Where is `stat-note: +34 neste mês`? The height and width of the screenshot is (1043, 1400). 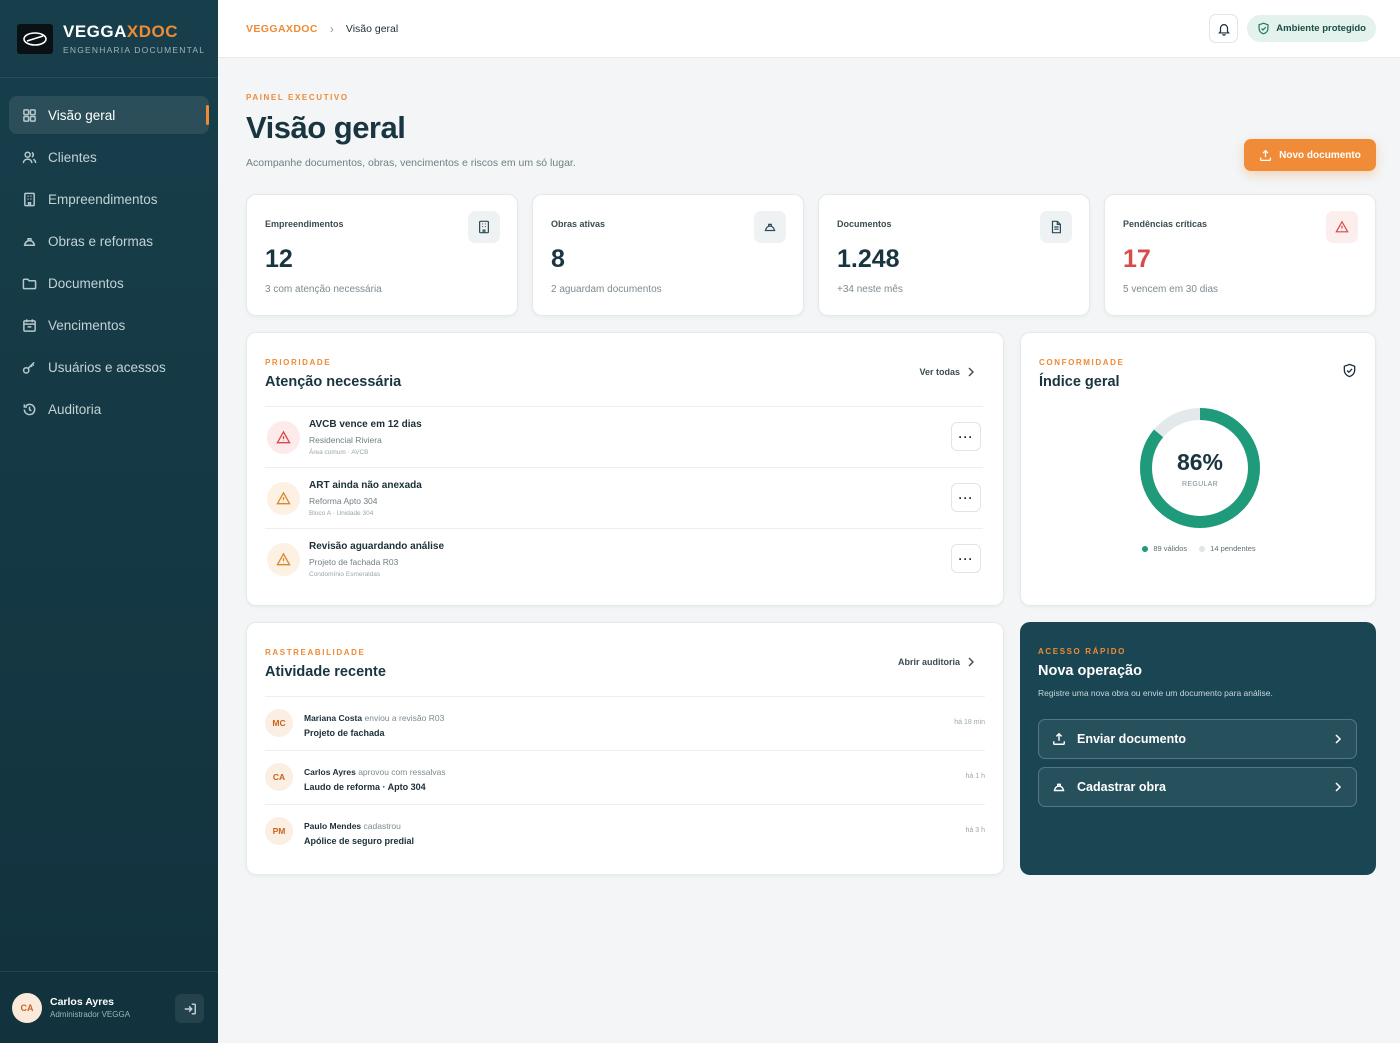
stat-note: +34 neste mês is located at coordinates (870, 289).